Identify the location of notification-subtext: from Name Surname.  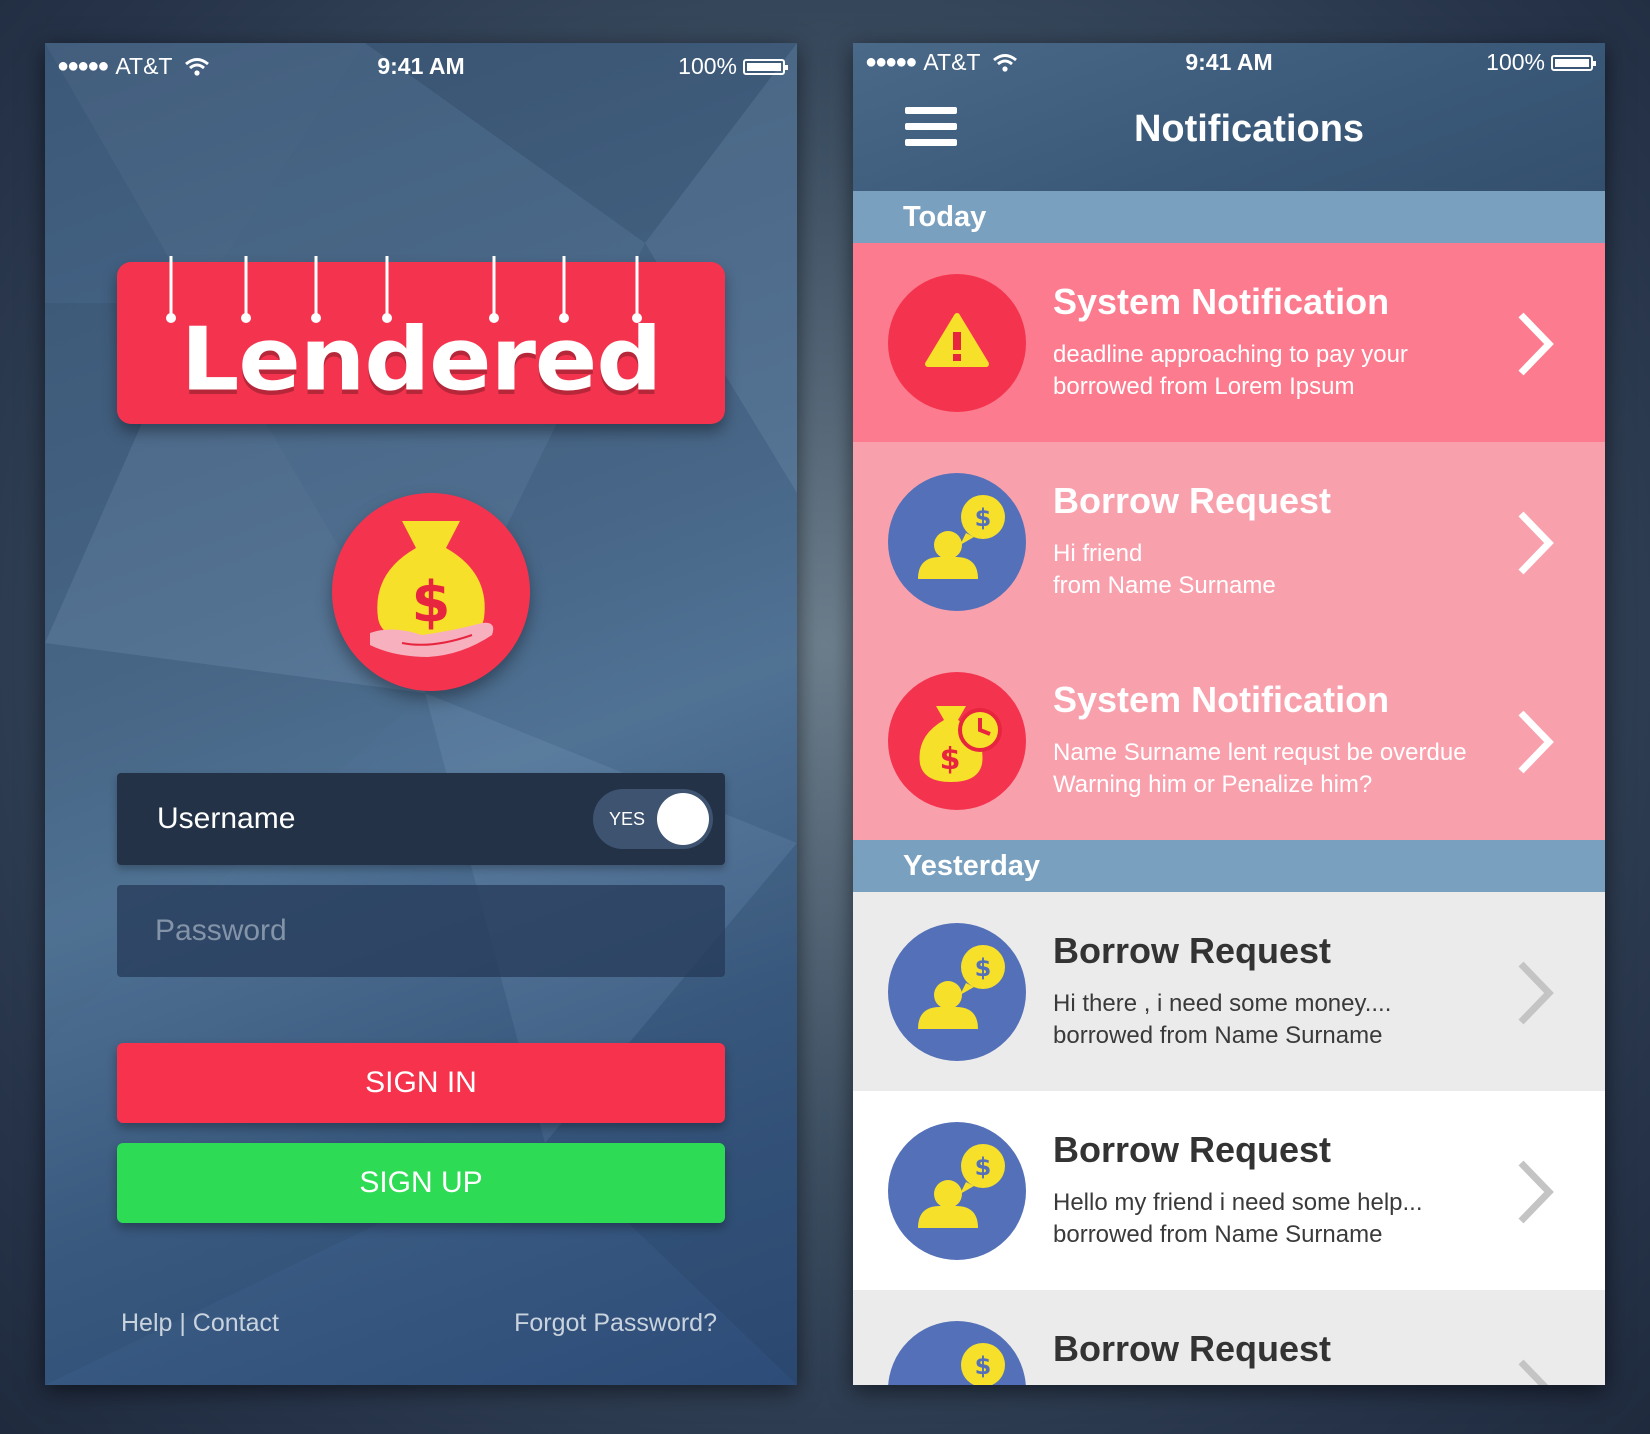
(1164, 585).